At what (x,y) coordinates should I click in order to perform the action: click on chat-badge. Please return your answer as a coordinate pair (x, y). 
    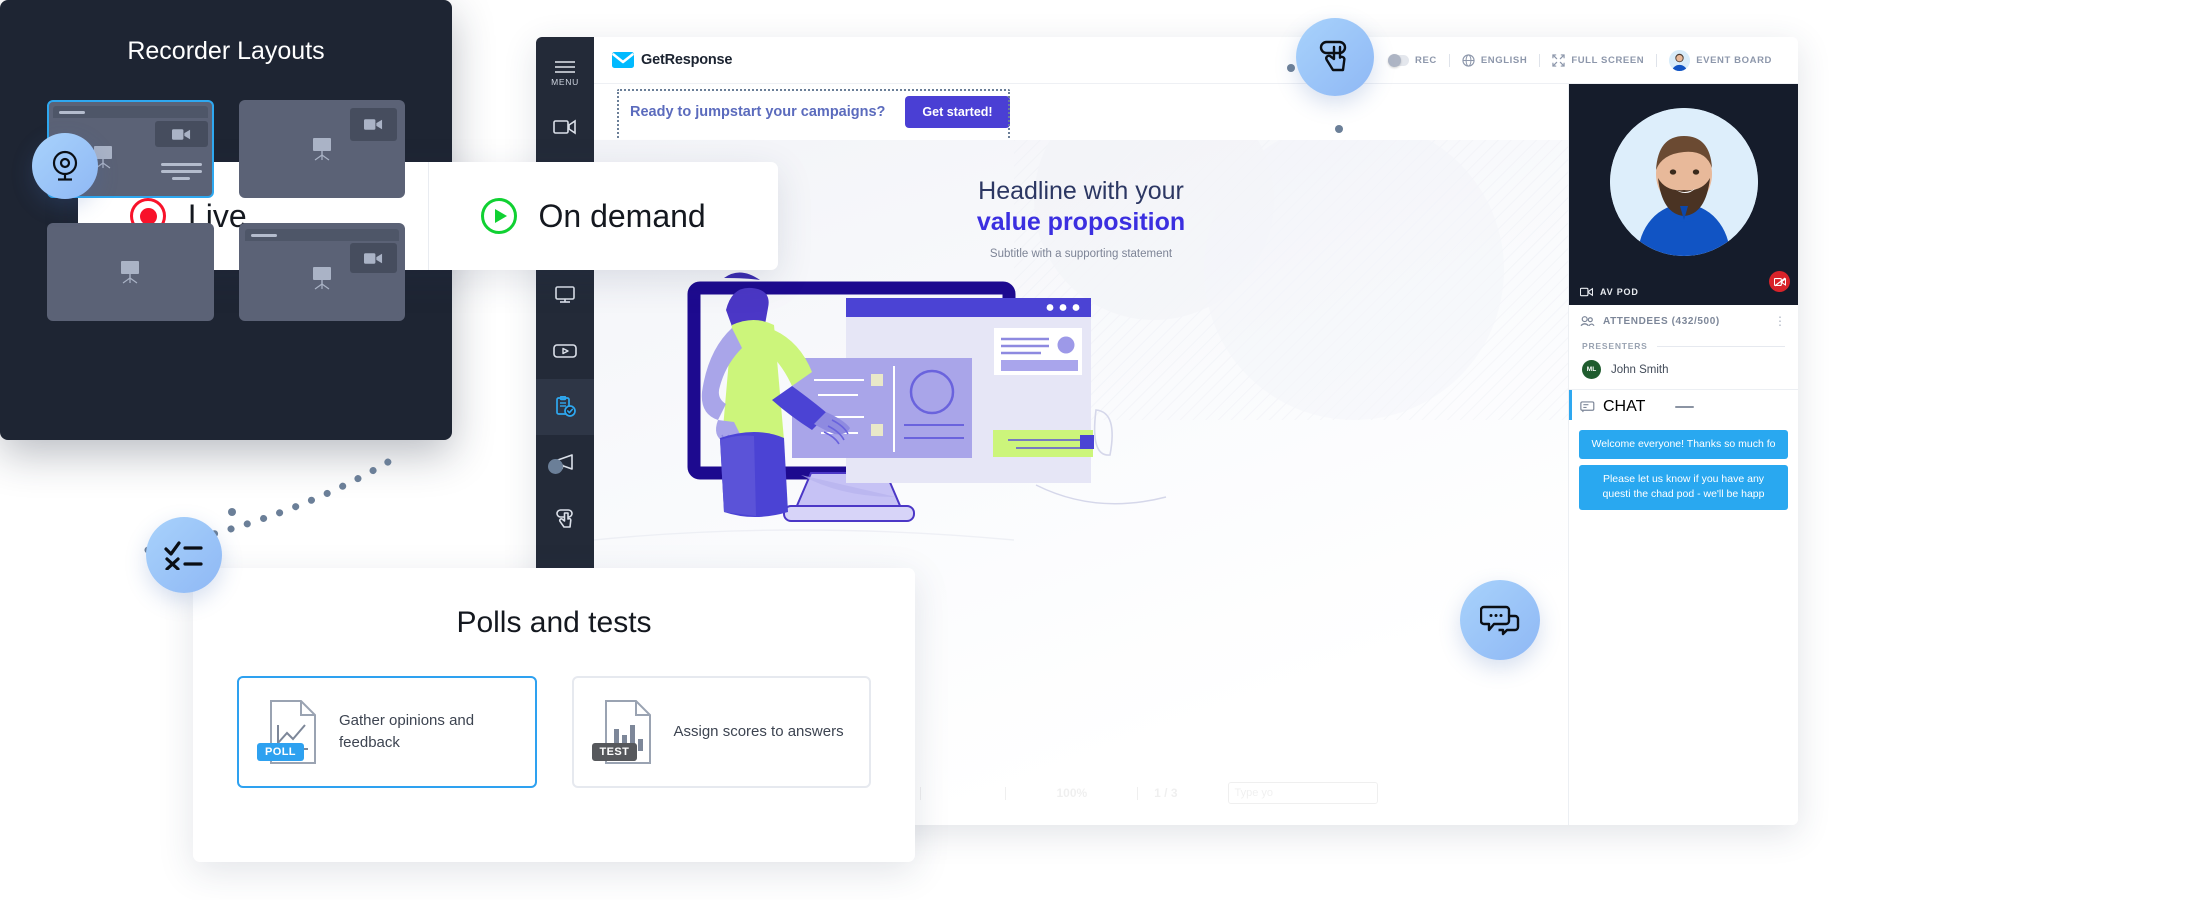
    Looking at the image, I should click on (1500, 620).